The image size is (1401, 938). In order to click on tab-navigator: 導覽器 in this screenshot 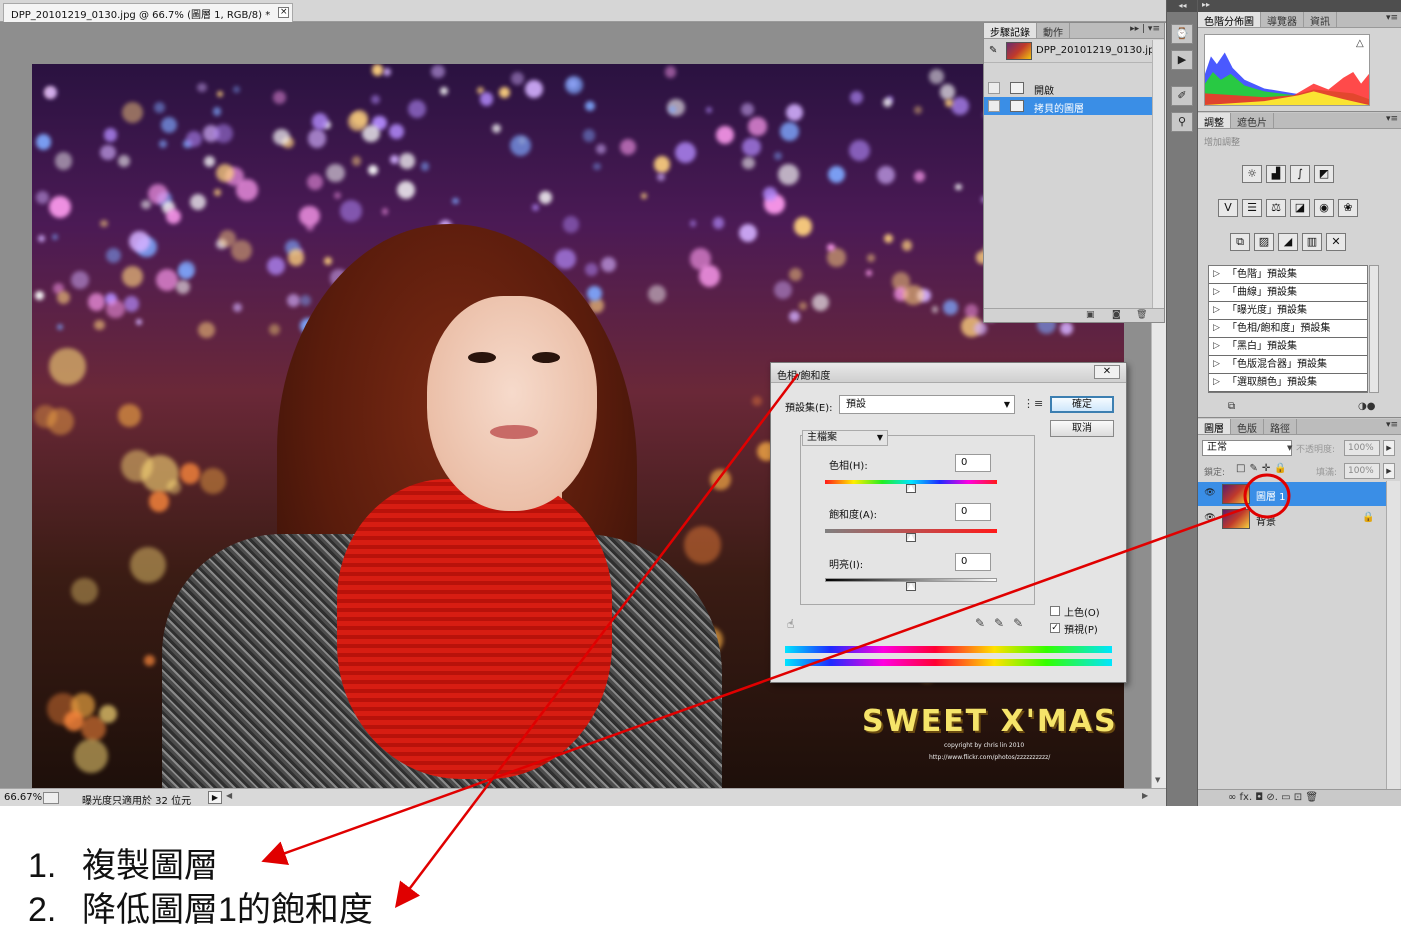, I will do `click(1282, 20)`.